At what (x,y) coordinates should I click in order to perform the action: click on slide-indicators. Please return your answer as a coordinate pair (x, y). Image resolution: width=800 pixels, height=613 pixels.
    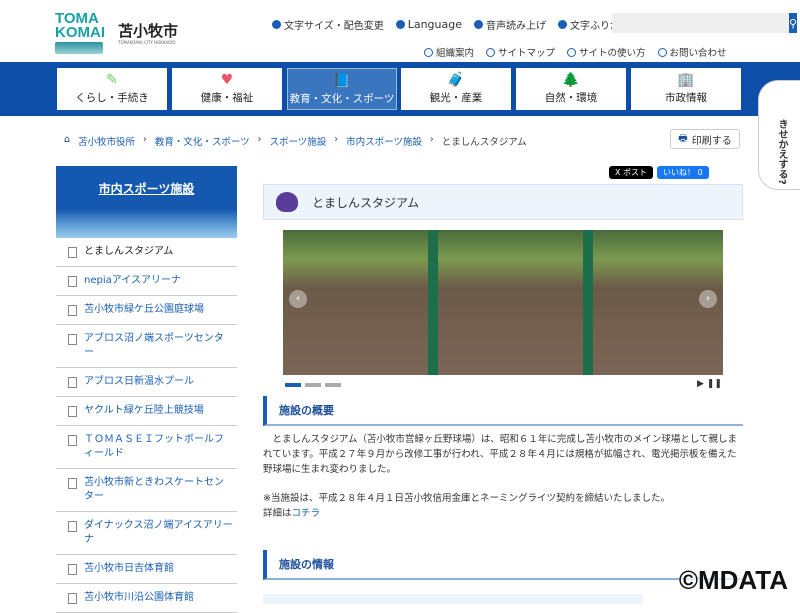
    Looking at the image, I should click on (313, 385).